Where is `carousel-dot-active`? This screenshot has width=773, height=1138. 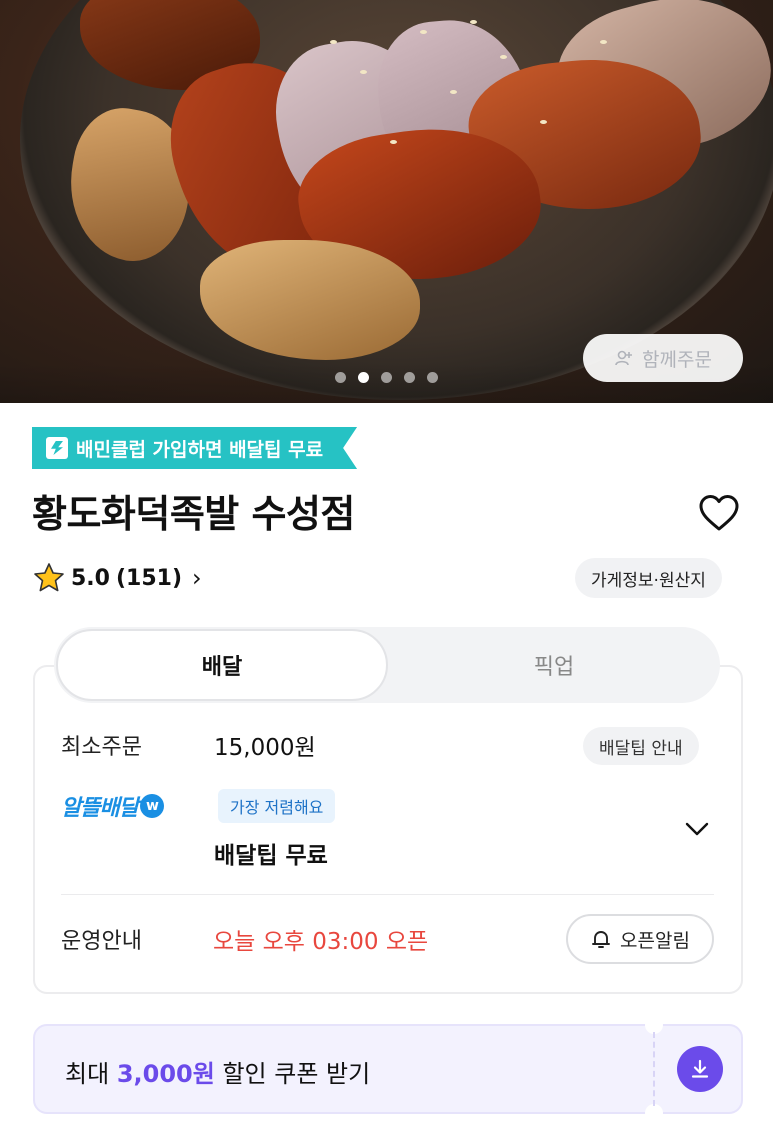
carousel-dot-active is located at coordinates (363, 377).